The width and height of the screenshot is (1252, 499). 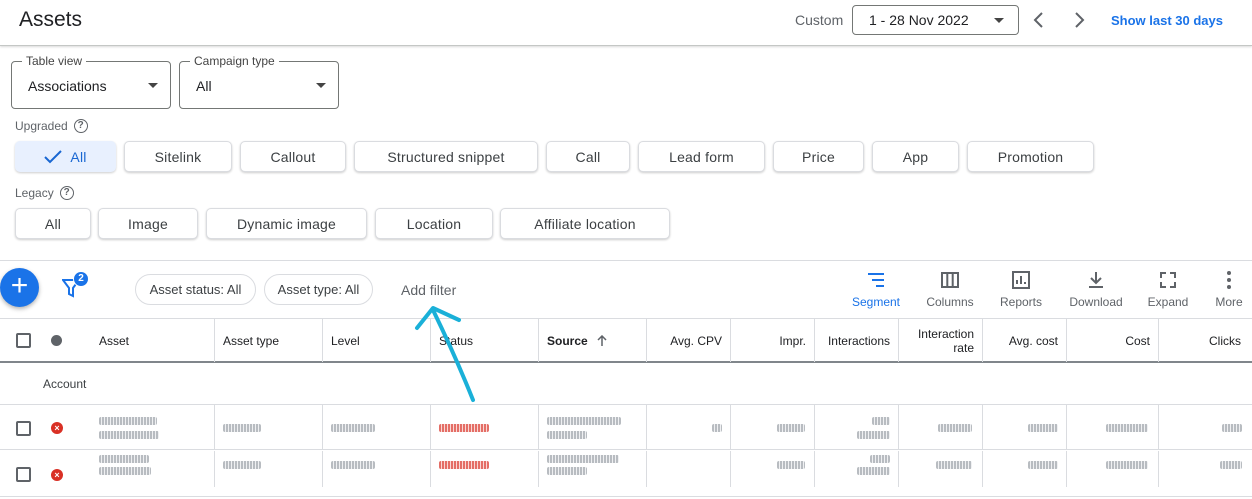 I want to click on custom-label: Custom, so click(x=819, y=20).